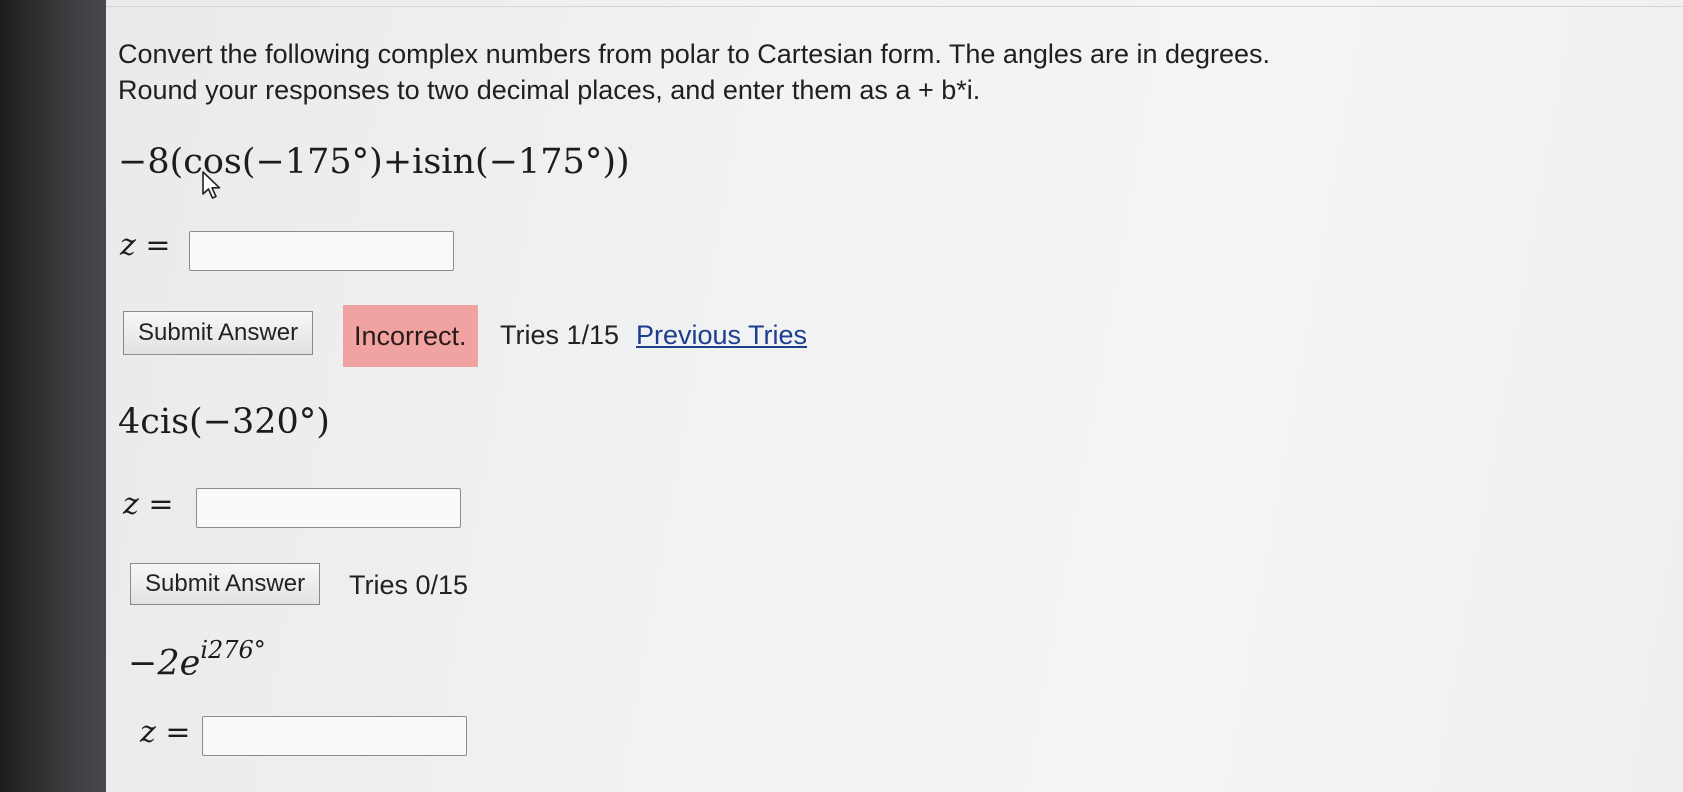  What do you see at coordinates (218, 333) in the screenshot?
I see `problem-1-submit-button: Submit Answer` at bounding box center [218, 333].